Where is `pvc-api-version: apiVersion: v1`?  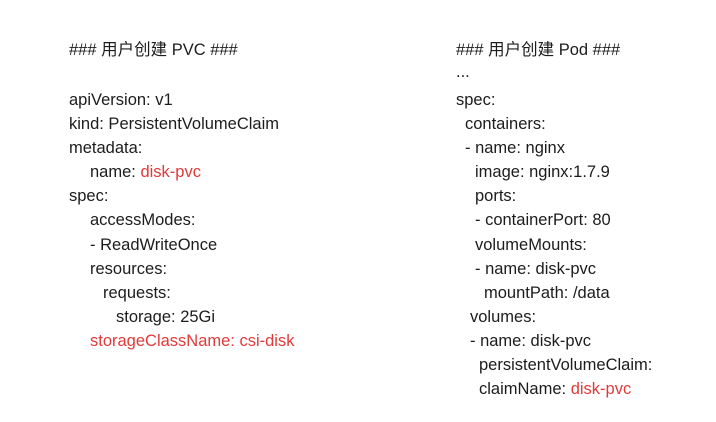
pvc-api-version: apiVersion: v1 is located at coordinates (121, 100).